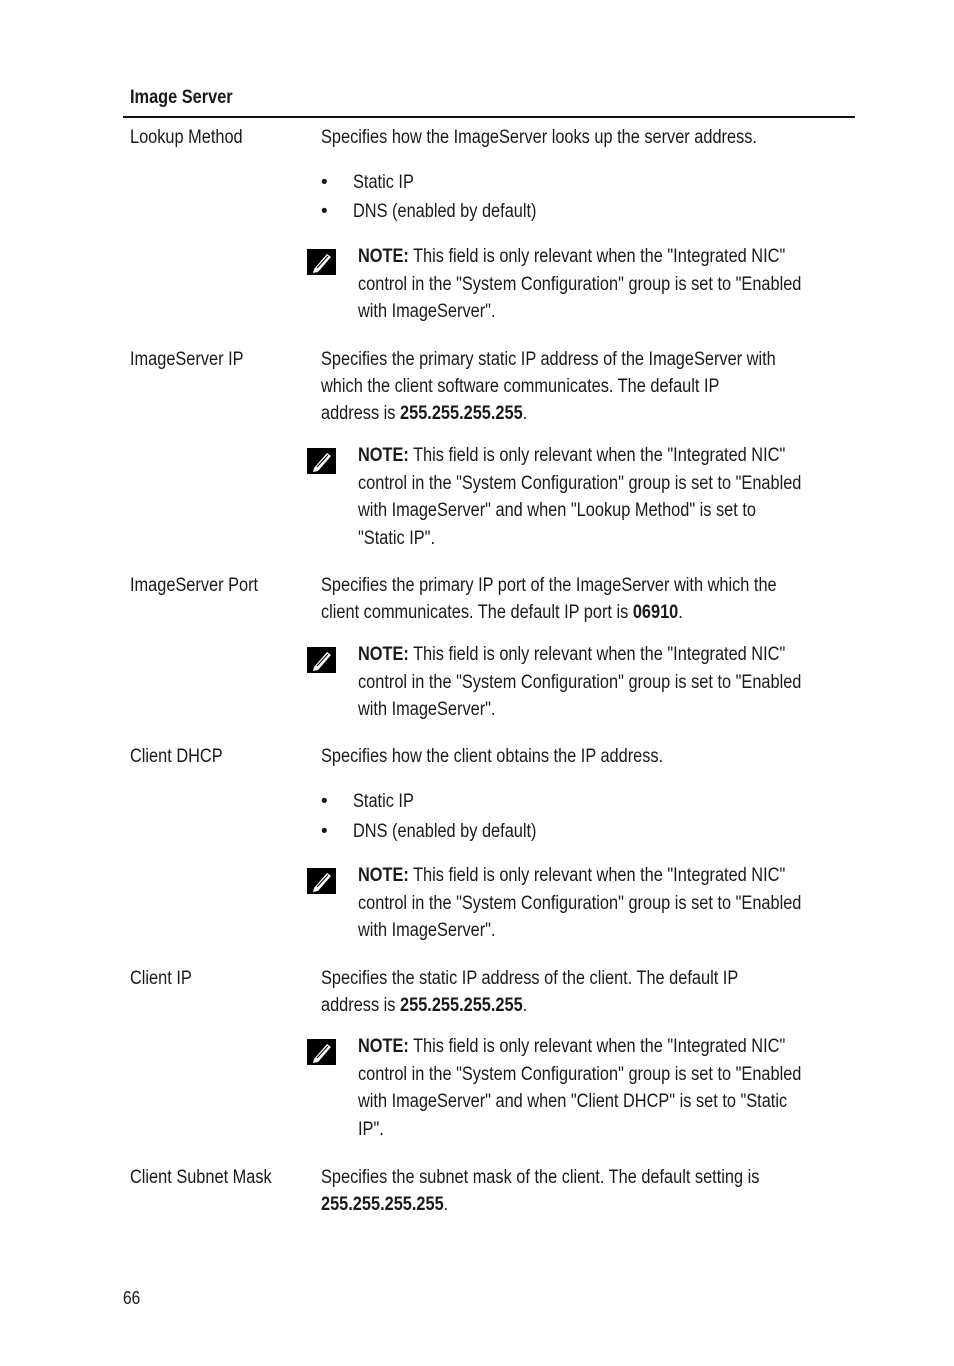 This screenshot has height=1366, width=954. I want to click on row-label-imageserver-port: ImageServer Port, so click(194, 585).